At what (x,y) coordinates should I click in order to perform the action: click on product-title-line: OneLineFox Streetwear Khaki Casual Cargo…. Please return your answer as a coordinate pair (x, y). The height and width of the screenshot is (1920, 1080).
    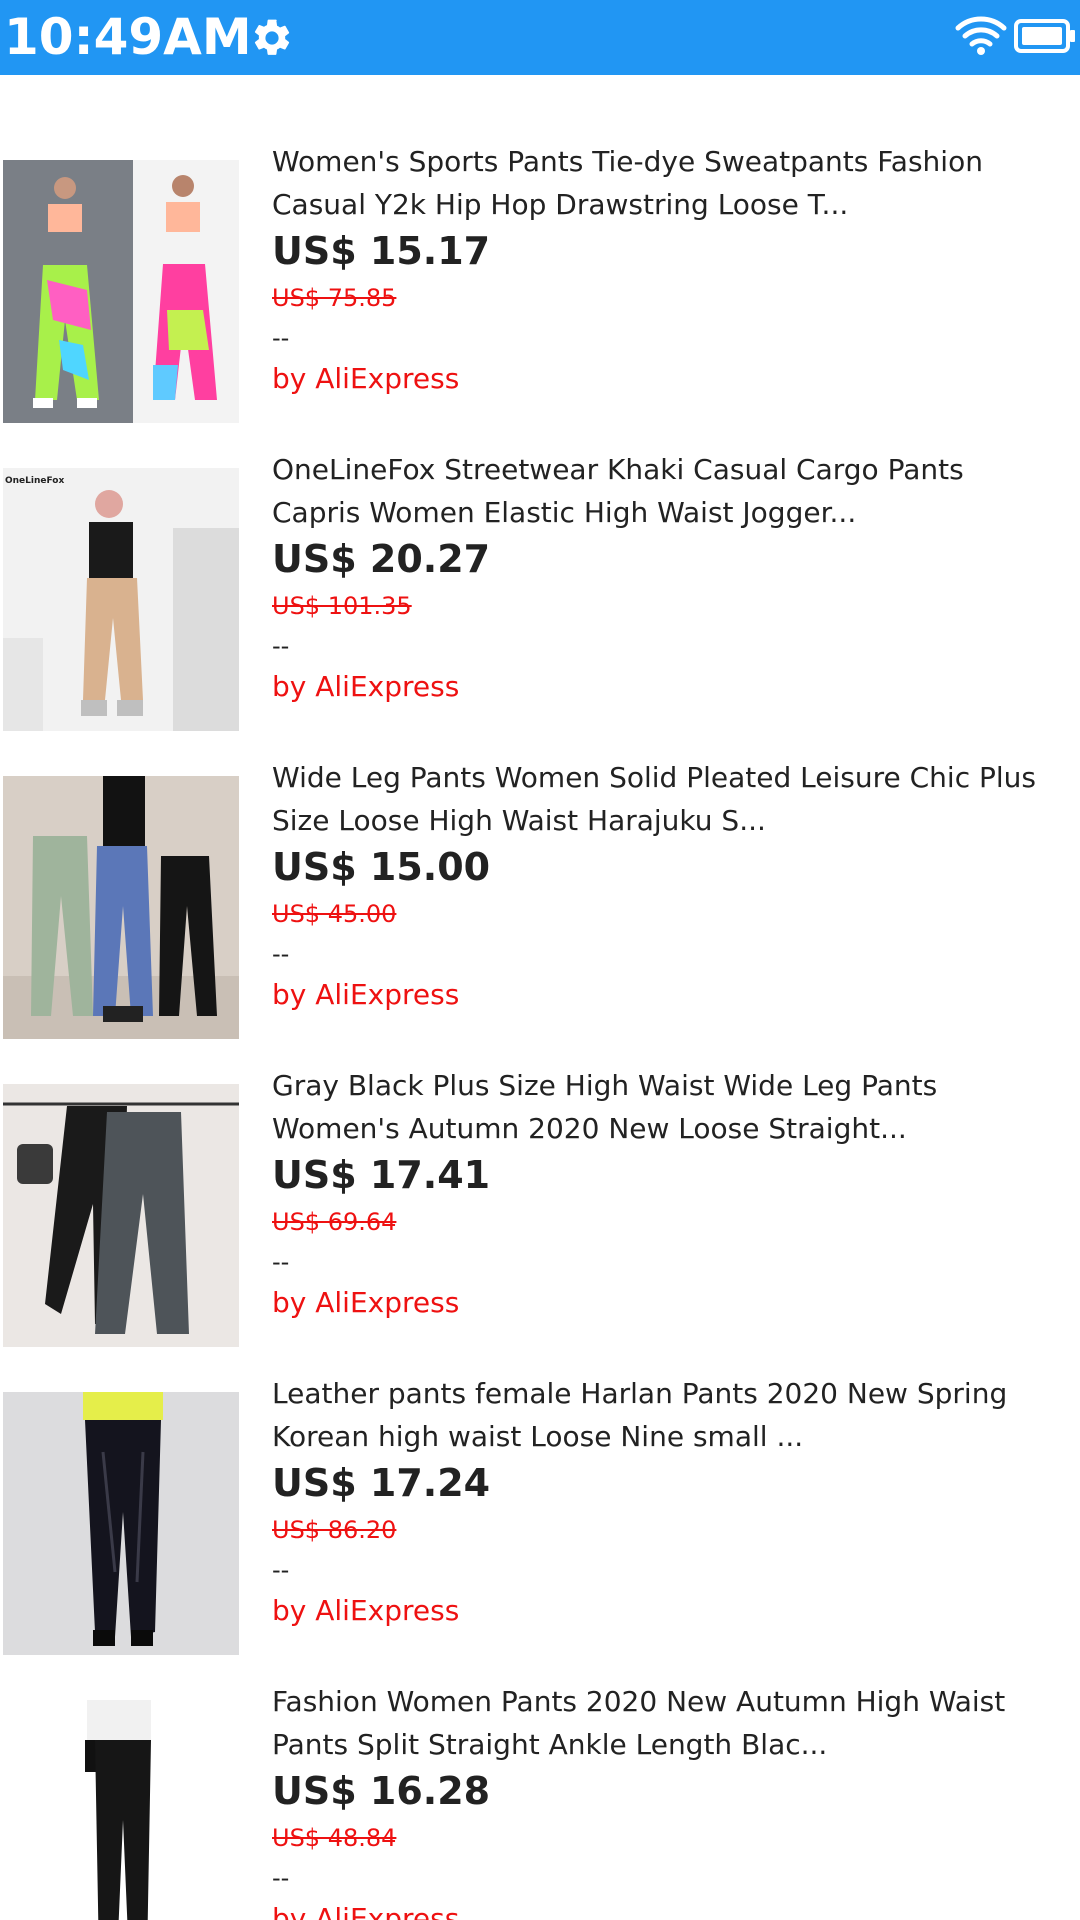
    Looking at the image, I should click on (618, 469).